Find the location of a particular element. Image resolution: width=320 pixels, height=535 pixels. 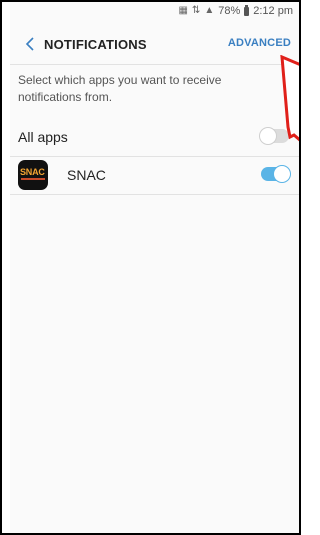

status-icons: ▦ ⇅ ▲ 78% 2:12 pm is located at coordinates (235, 10).